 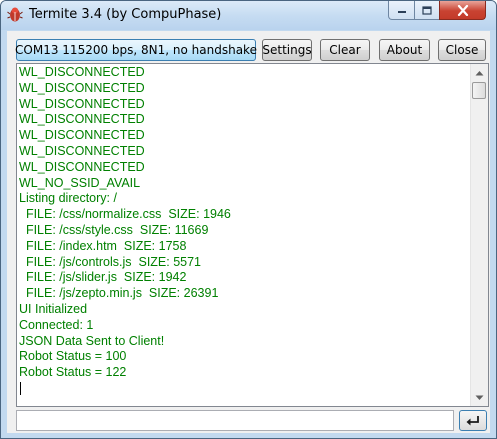 I want to click on title-bar: Termite 3.4 (by CompuPhase), so click(x=248, y=15).